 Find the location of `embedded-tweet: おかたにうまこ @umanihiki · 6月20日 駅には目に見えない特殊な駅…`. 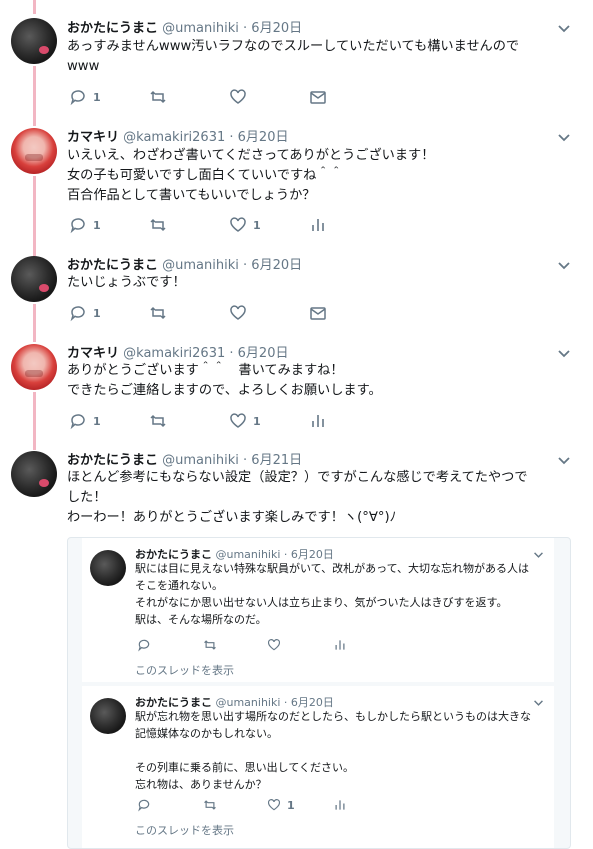

embedded-tweet: おかたにうまこ @umanihiki · 6月20日 駅には目に見えない特殊な駅… is located at coordinates (318, 610).